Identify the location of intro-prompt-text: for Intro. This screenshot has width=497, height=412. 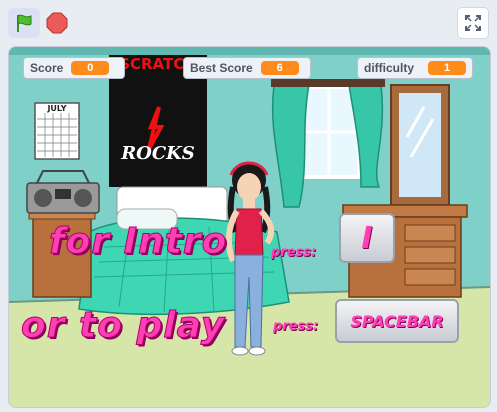
(138, 242).